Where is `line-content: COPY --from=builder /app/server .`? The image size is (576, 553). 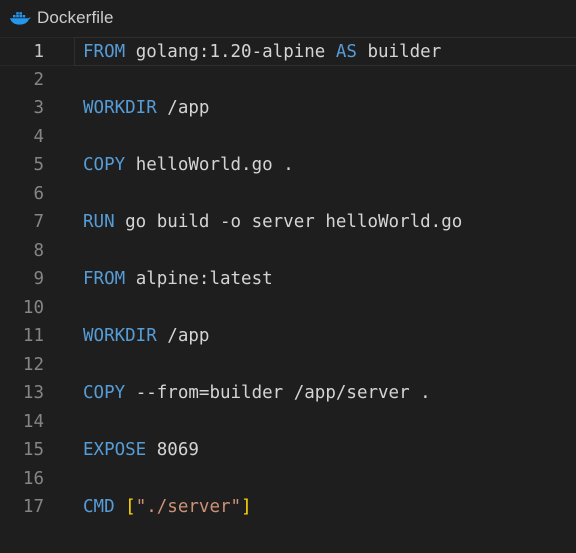
line-content: COPY --from=builder /app/server . is located at coordinates (257, 393).